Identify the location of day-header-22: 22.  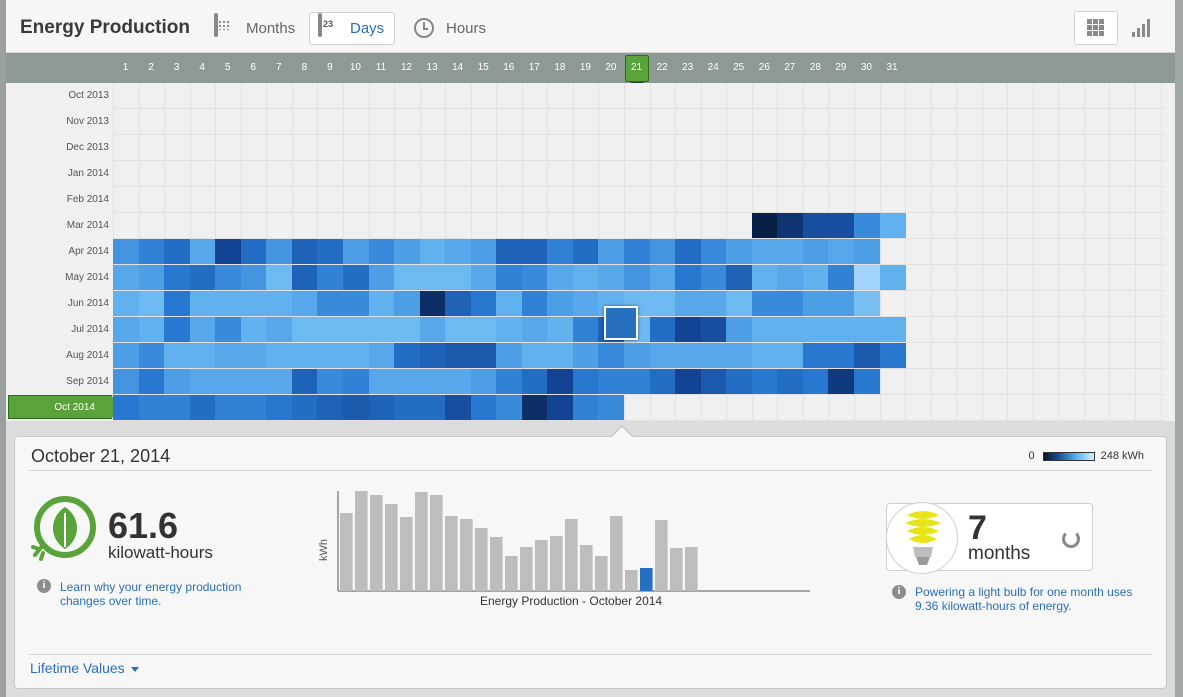
(662, 67).